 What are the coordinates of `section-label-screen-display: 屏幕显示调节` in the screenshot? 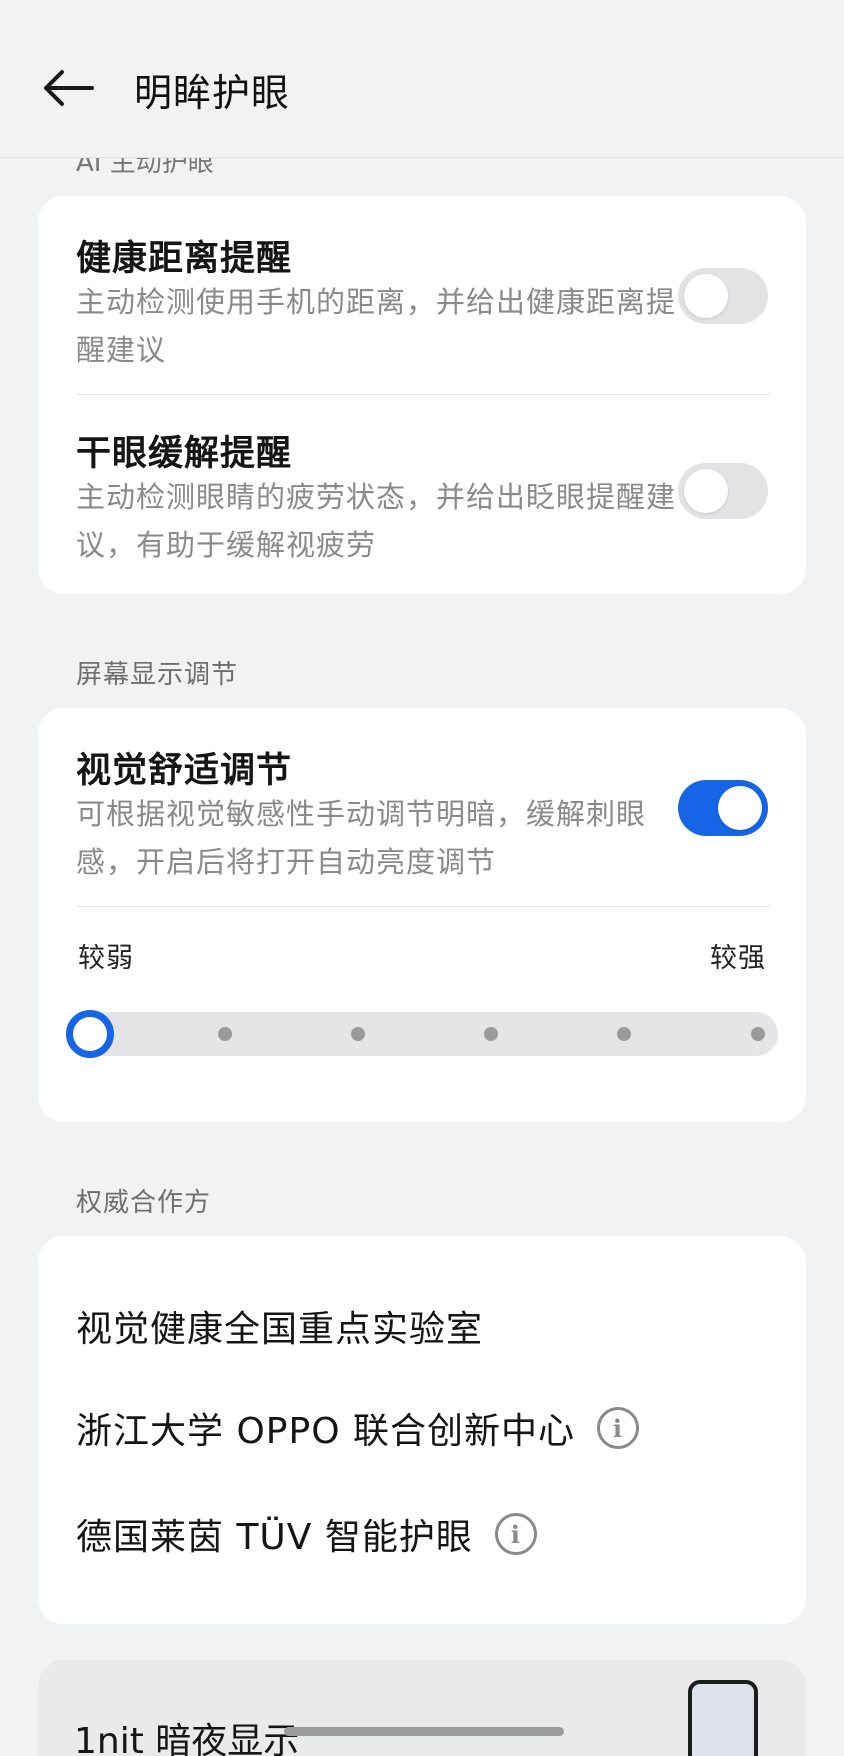 It's located at (157, 675).